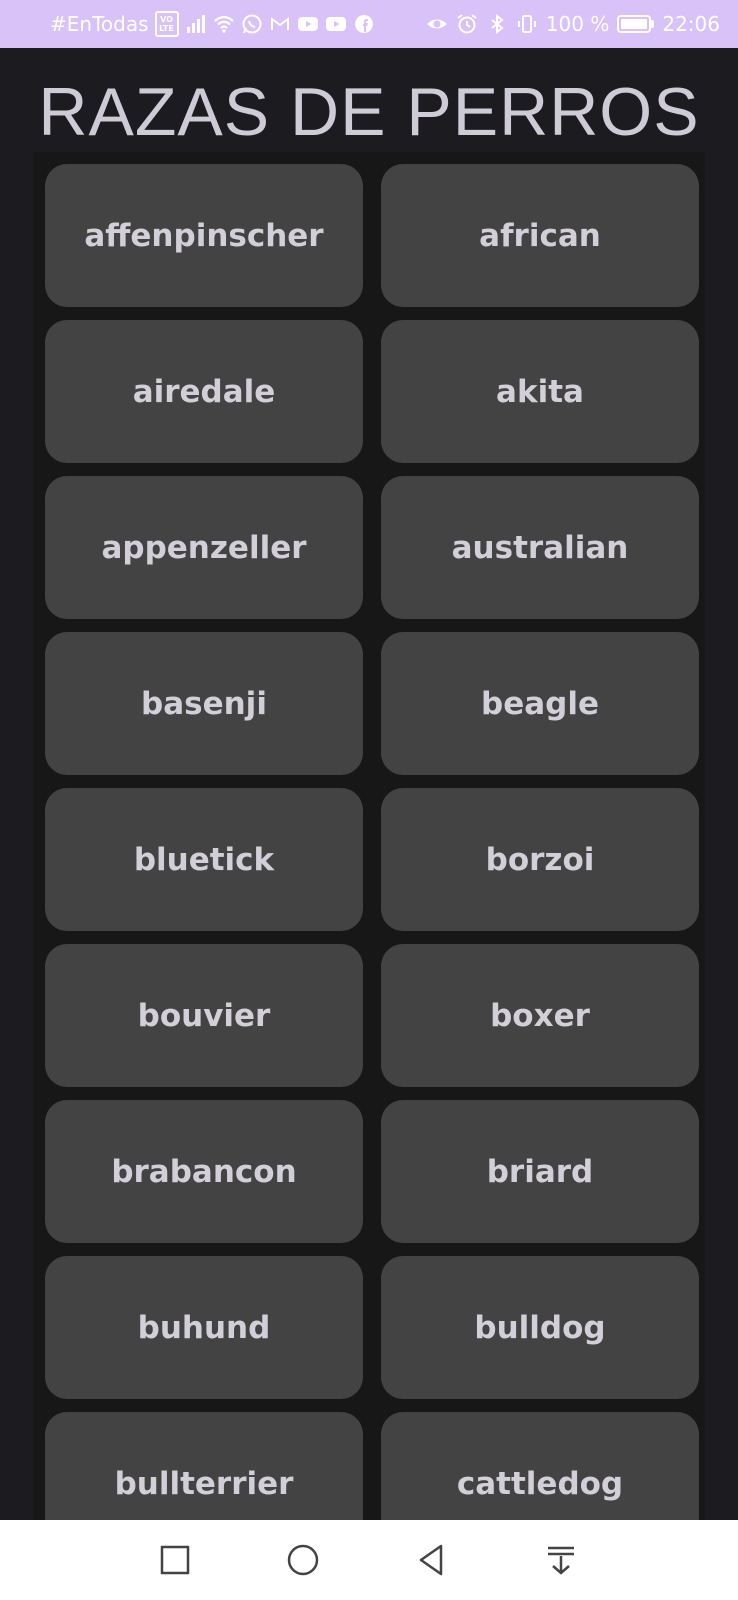 This screenshot has width=738, height=1600. Describe the element at coordinates (691, 24) in the screenshot. I see `clock: 22:06` at that location.